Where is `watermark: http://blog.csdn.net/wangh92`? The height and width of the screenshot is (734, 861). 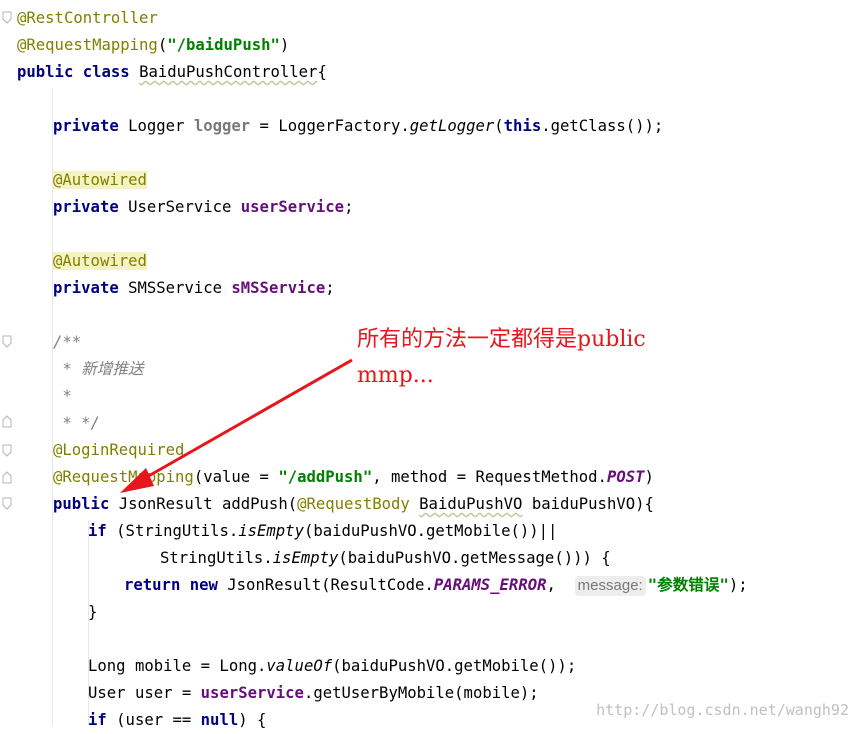 watermark: http://blog.csdn.net/wangh92 is located at coordinates (722, 710).